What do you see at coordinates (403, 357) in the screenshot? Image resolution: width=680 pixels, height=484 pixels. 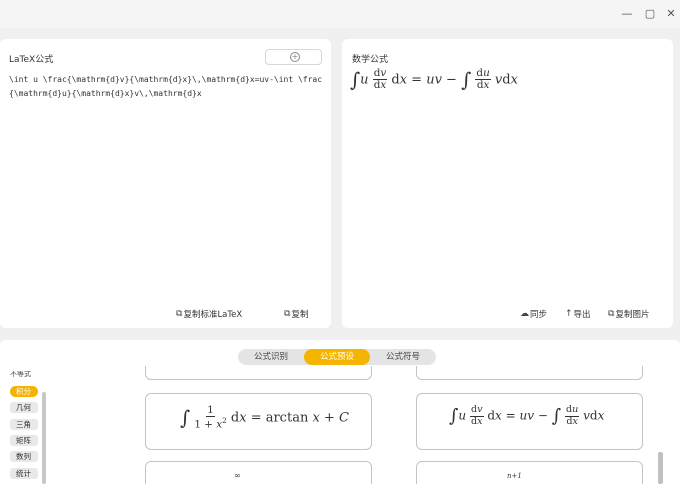 I see `tab-formula-symbols: 公式符号` at bounding box center [403, 357].